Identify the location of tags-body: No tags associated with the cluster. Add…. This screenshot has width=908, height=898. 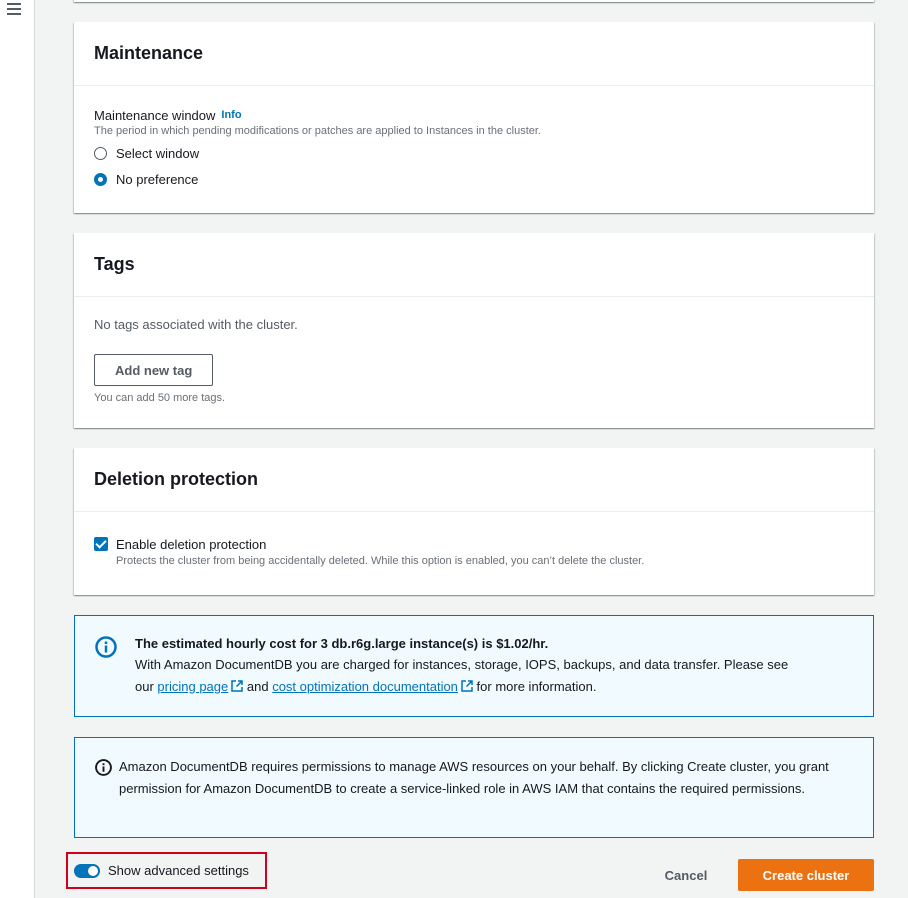
(474, 350).